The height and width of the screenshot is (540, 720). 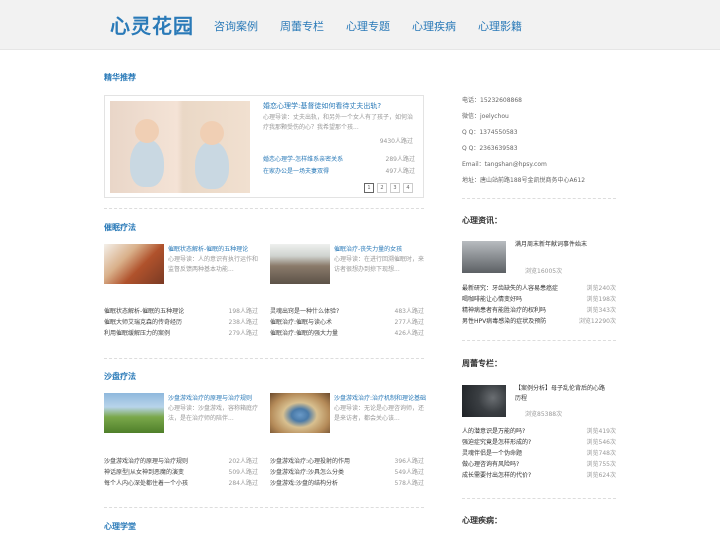 I want to click on list-item: 最新研究：牙齿缺失的人容易患癌症 浏览240次, so click(x=539, y=288).